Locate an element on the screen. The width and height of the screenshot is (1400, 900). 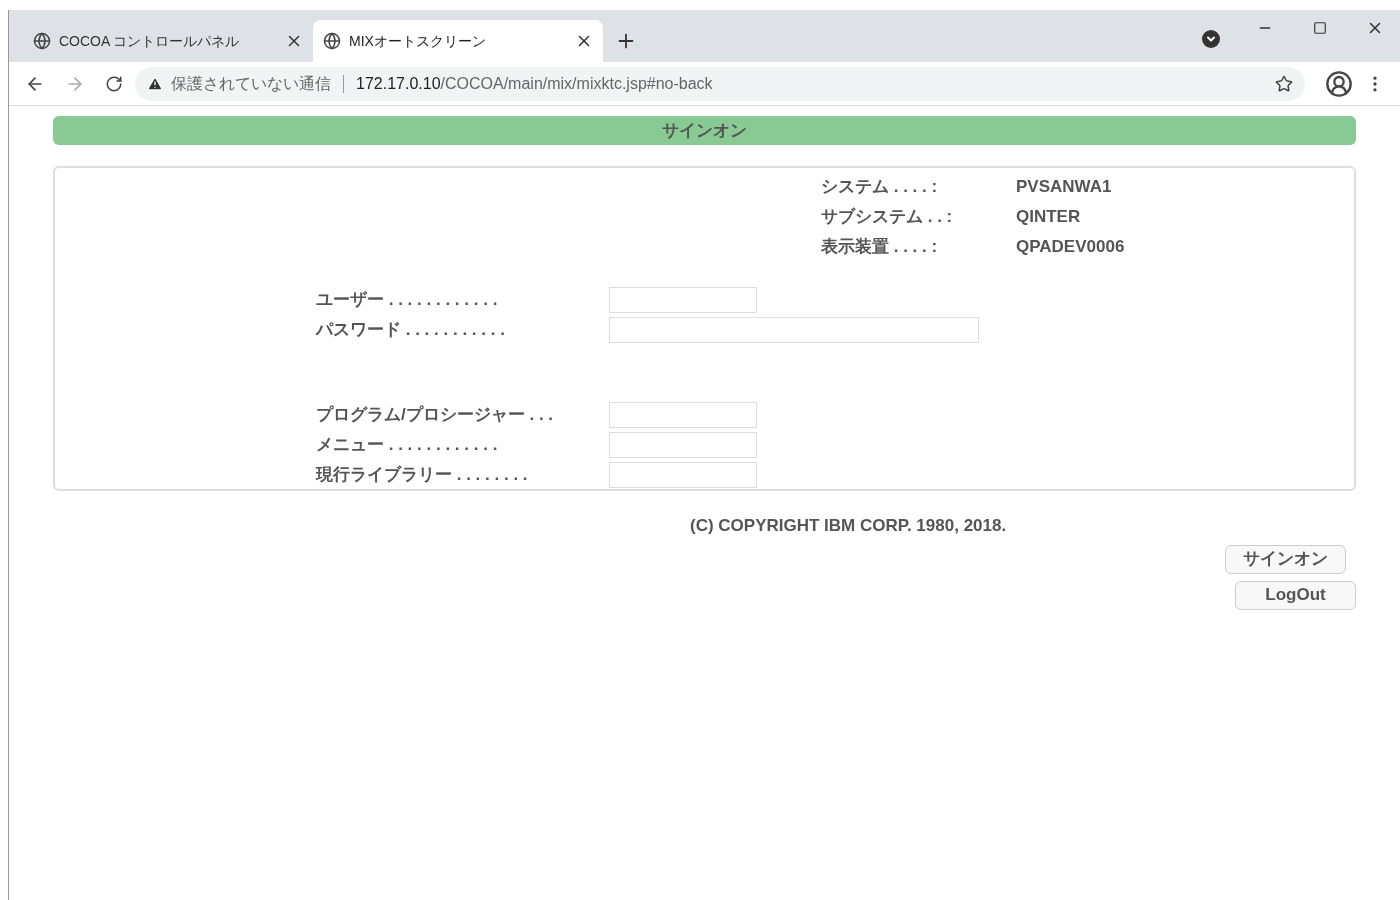
tab-search-icon is located at coordinates (1211, 39).